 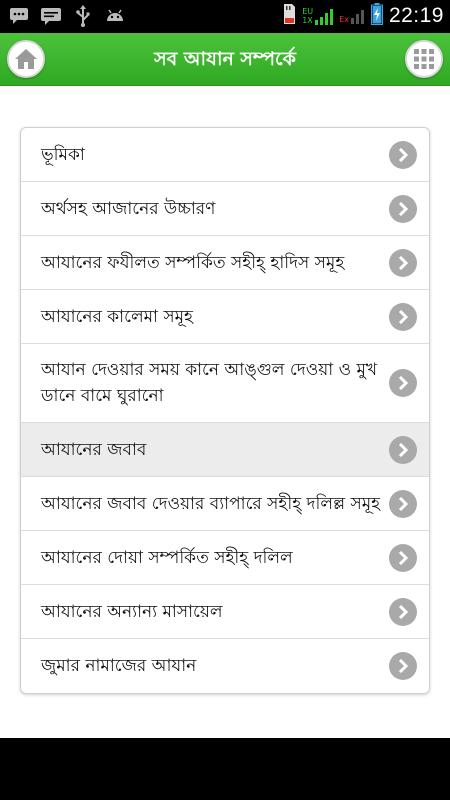 I want to click on list-item-label: জুমার নামাজের আযান, so click(x=119, y=666).